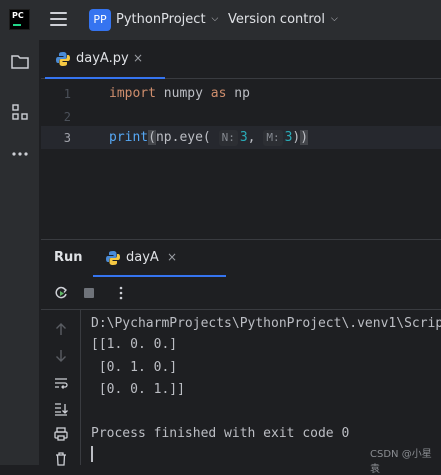  I want to click on line-number: 1, so click(67, 94).